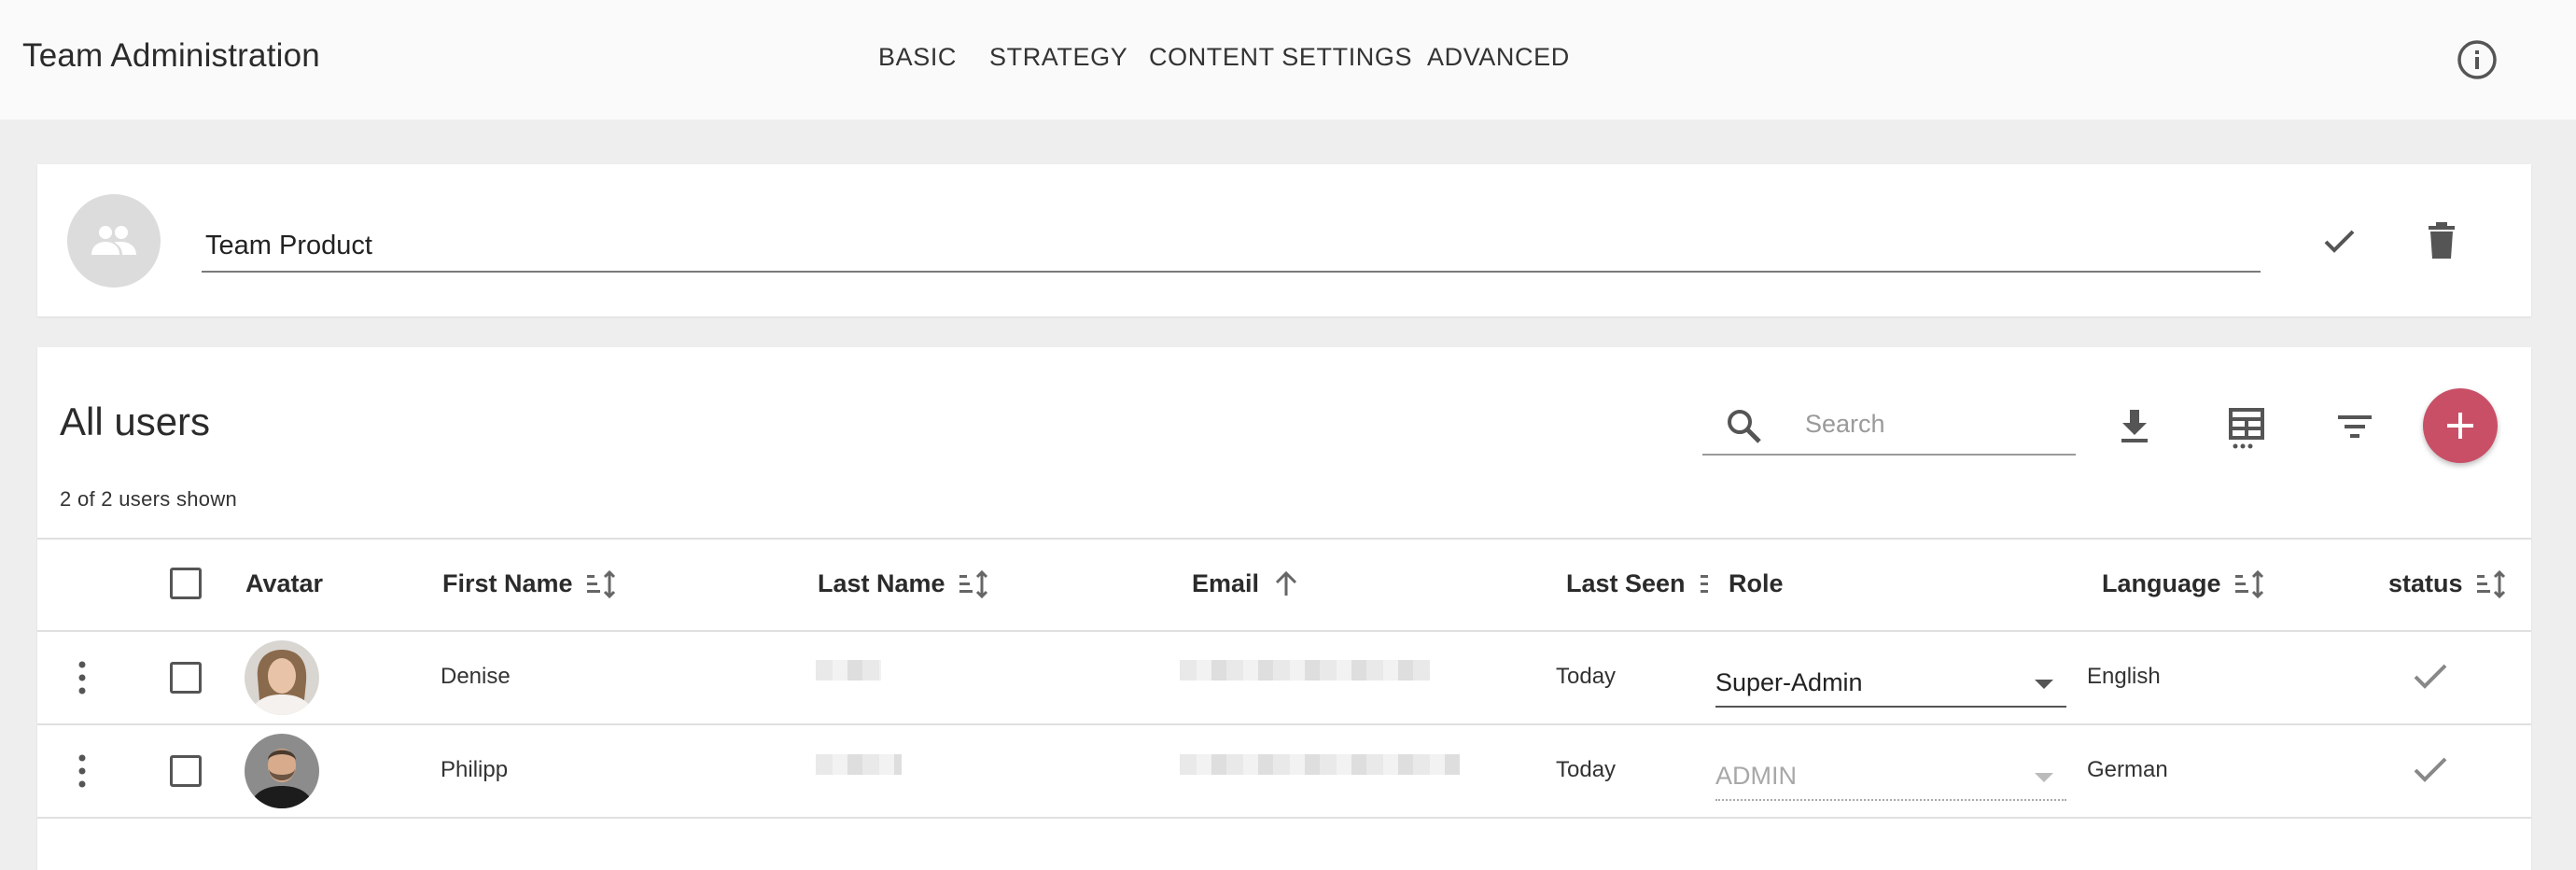 This screenshot has height=870, width=2576. Describe the element at coordinates (1284, 631) in the screenshot. I see `table-header-divider` at that location.